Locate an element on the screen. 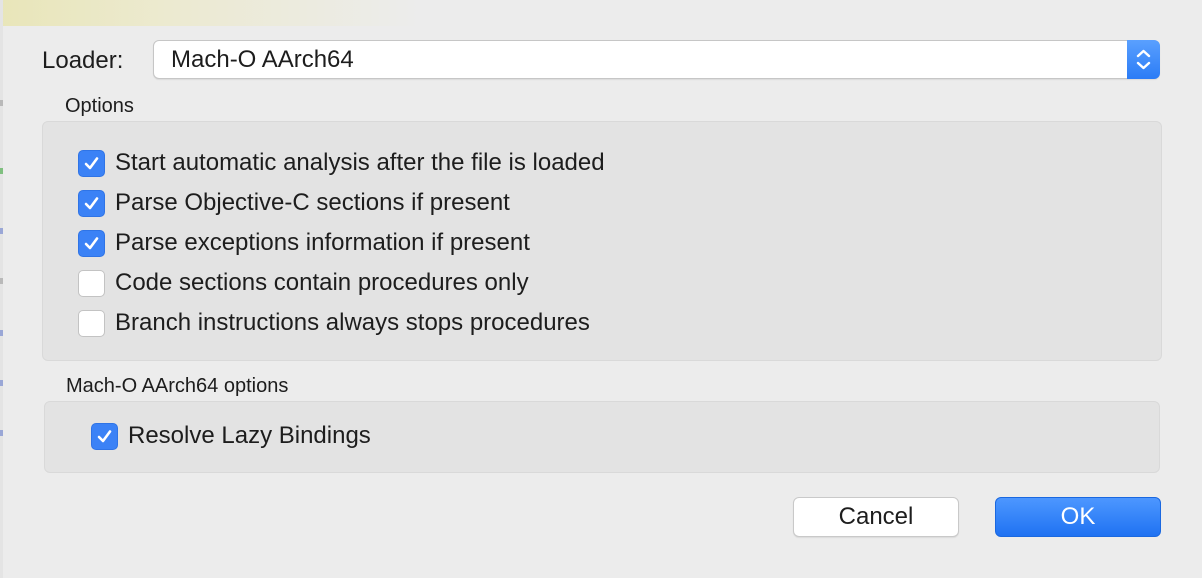 This screenshot has width=1202, height=578. checkbox-label: Parse exceptions information if present is located at coordinates (322, 242).